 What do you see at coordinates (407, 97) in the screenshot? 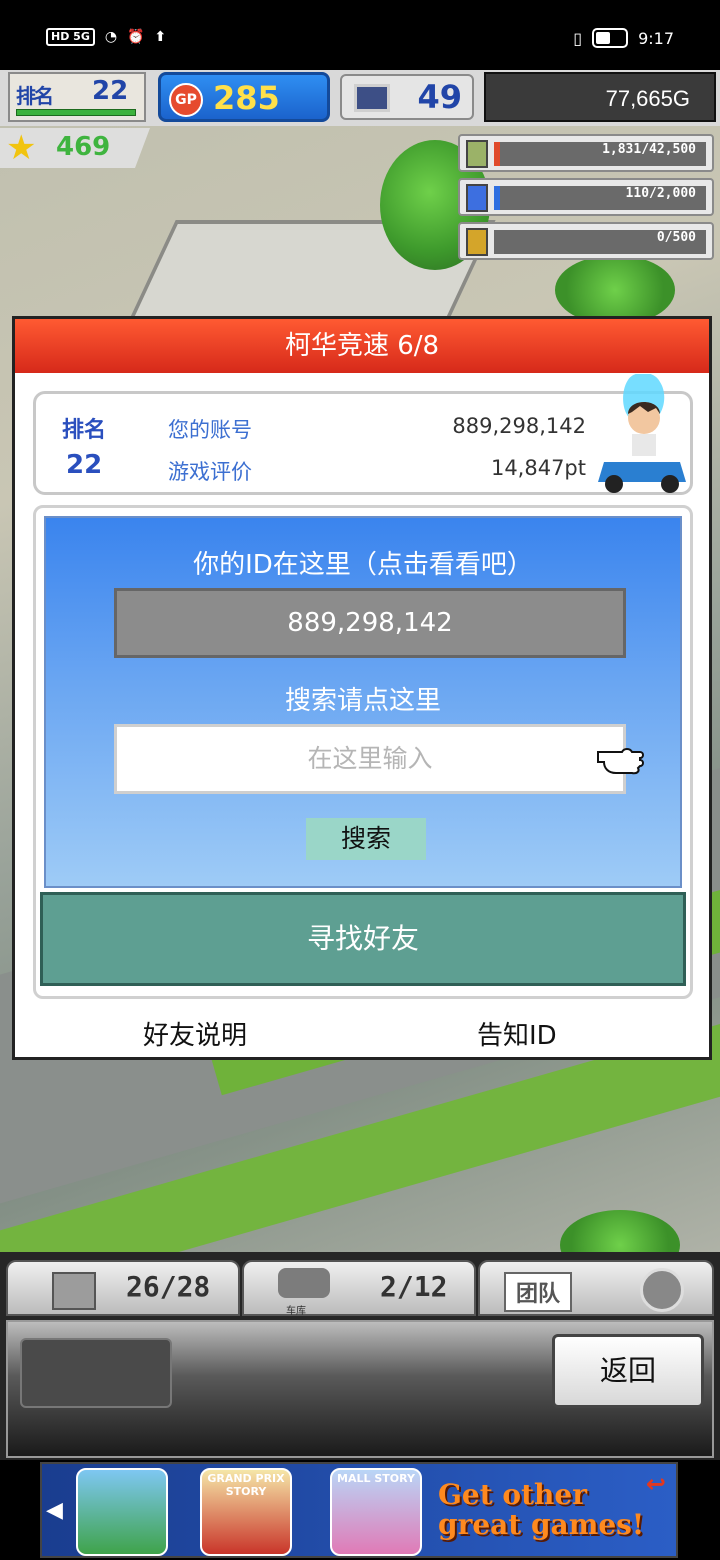
I see `research-display: 49` at bounding box center [407, 97].